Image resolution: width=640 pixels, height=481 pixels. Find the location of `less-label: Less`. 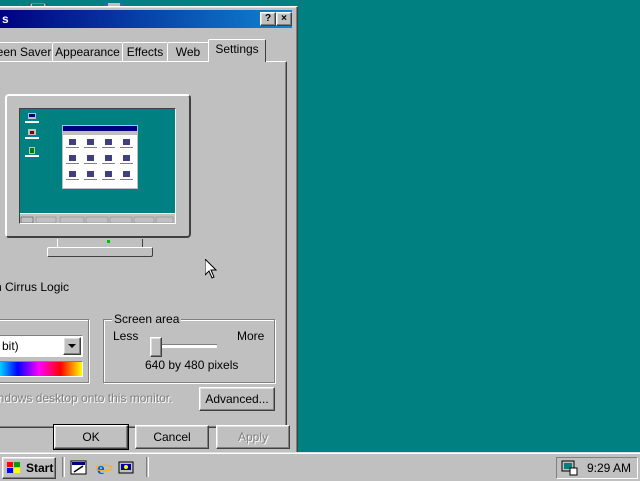

less-label: Less is located at coordinates (126, 336).